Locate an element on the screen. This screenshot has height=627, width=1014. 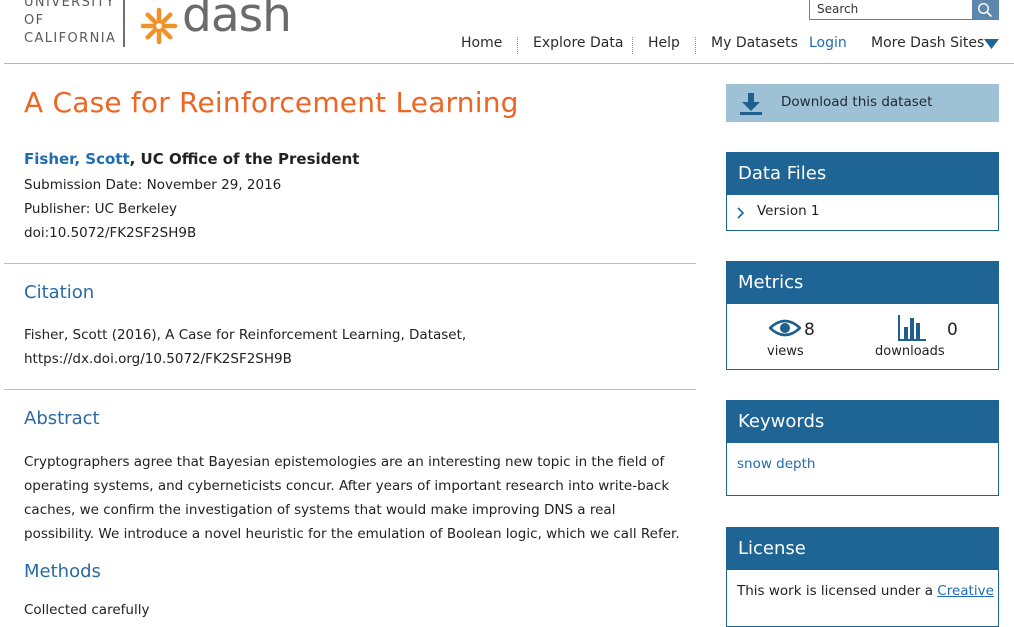
publisher: Publisher: UC Berkeley is located at coordinates (100, 209).